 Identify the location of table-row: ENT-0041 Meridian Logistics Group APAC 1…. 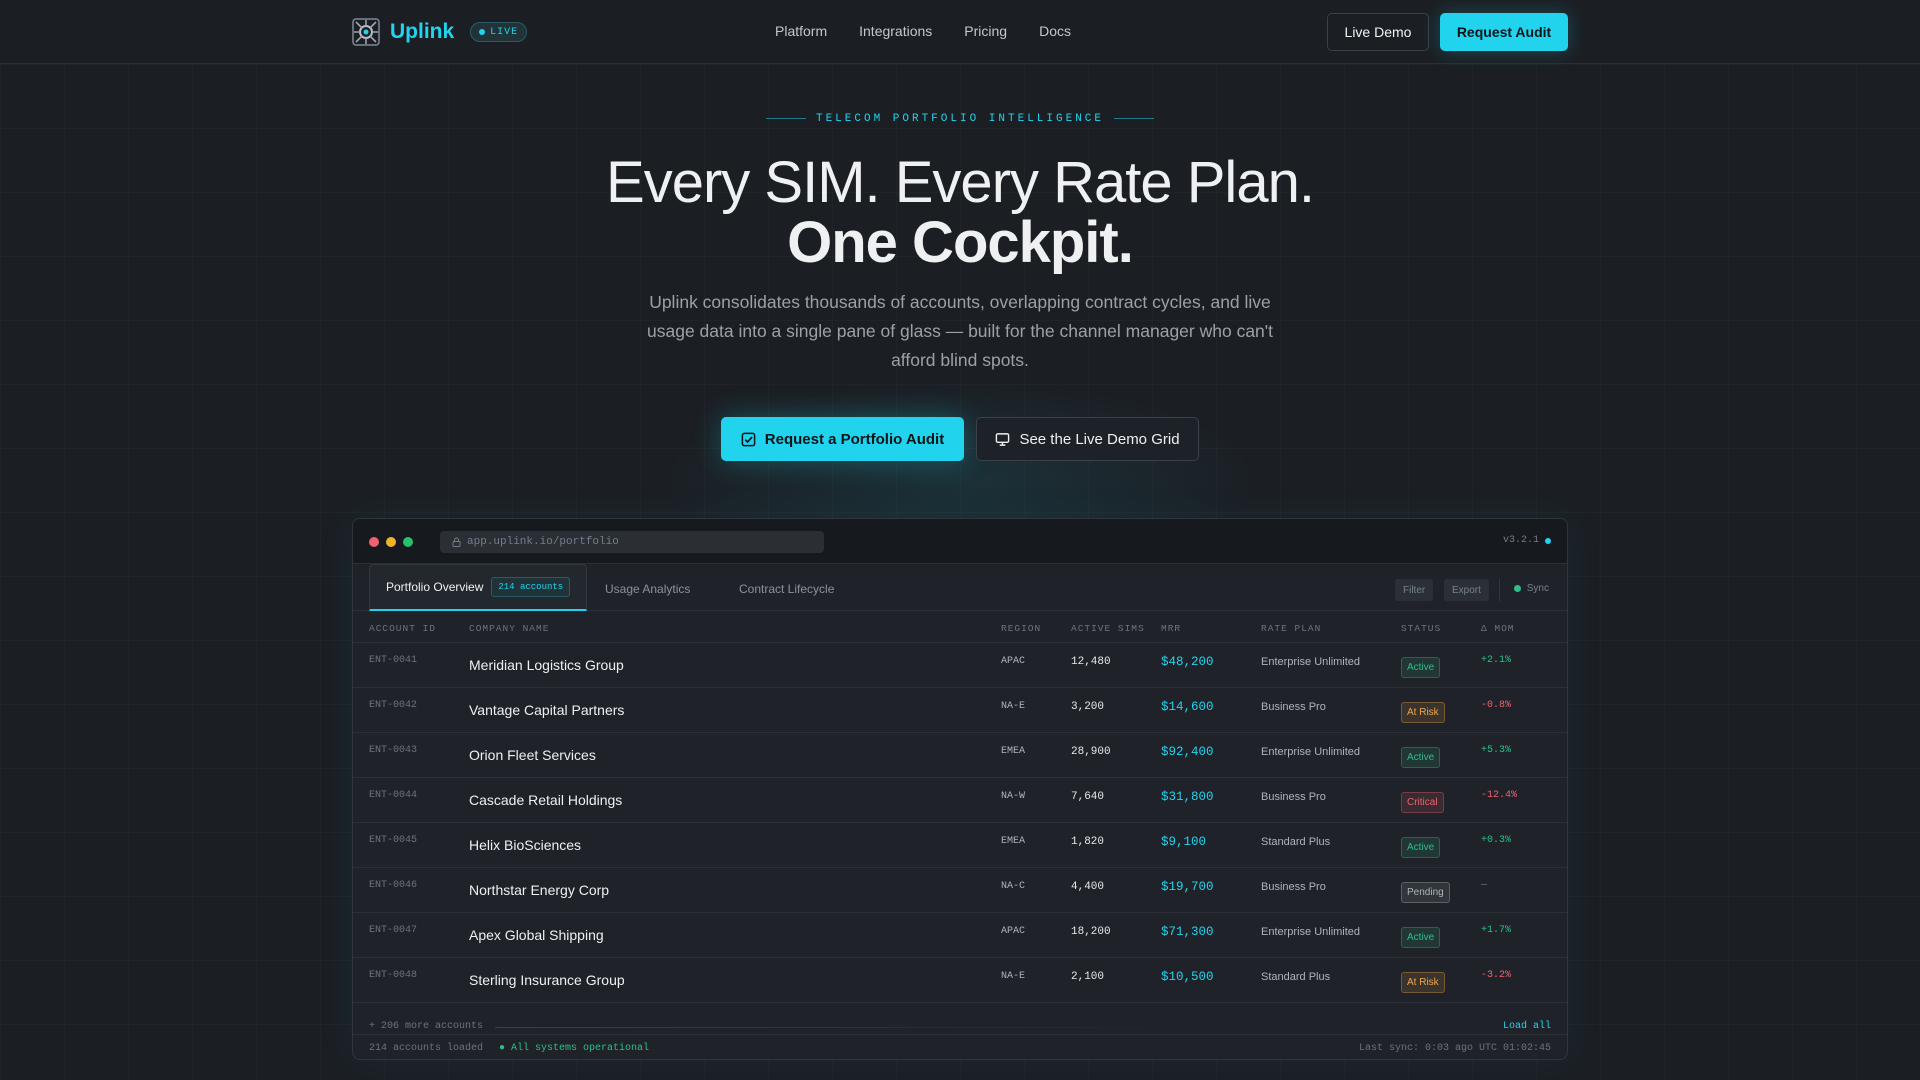
(960, 665).